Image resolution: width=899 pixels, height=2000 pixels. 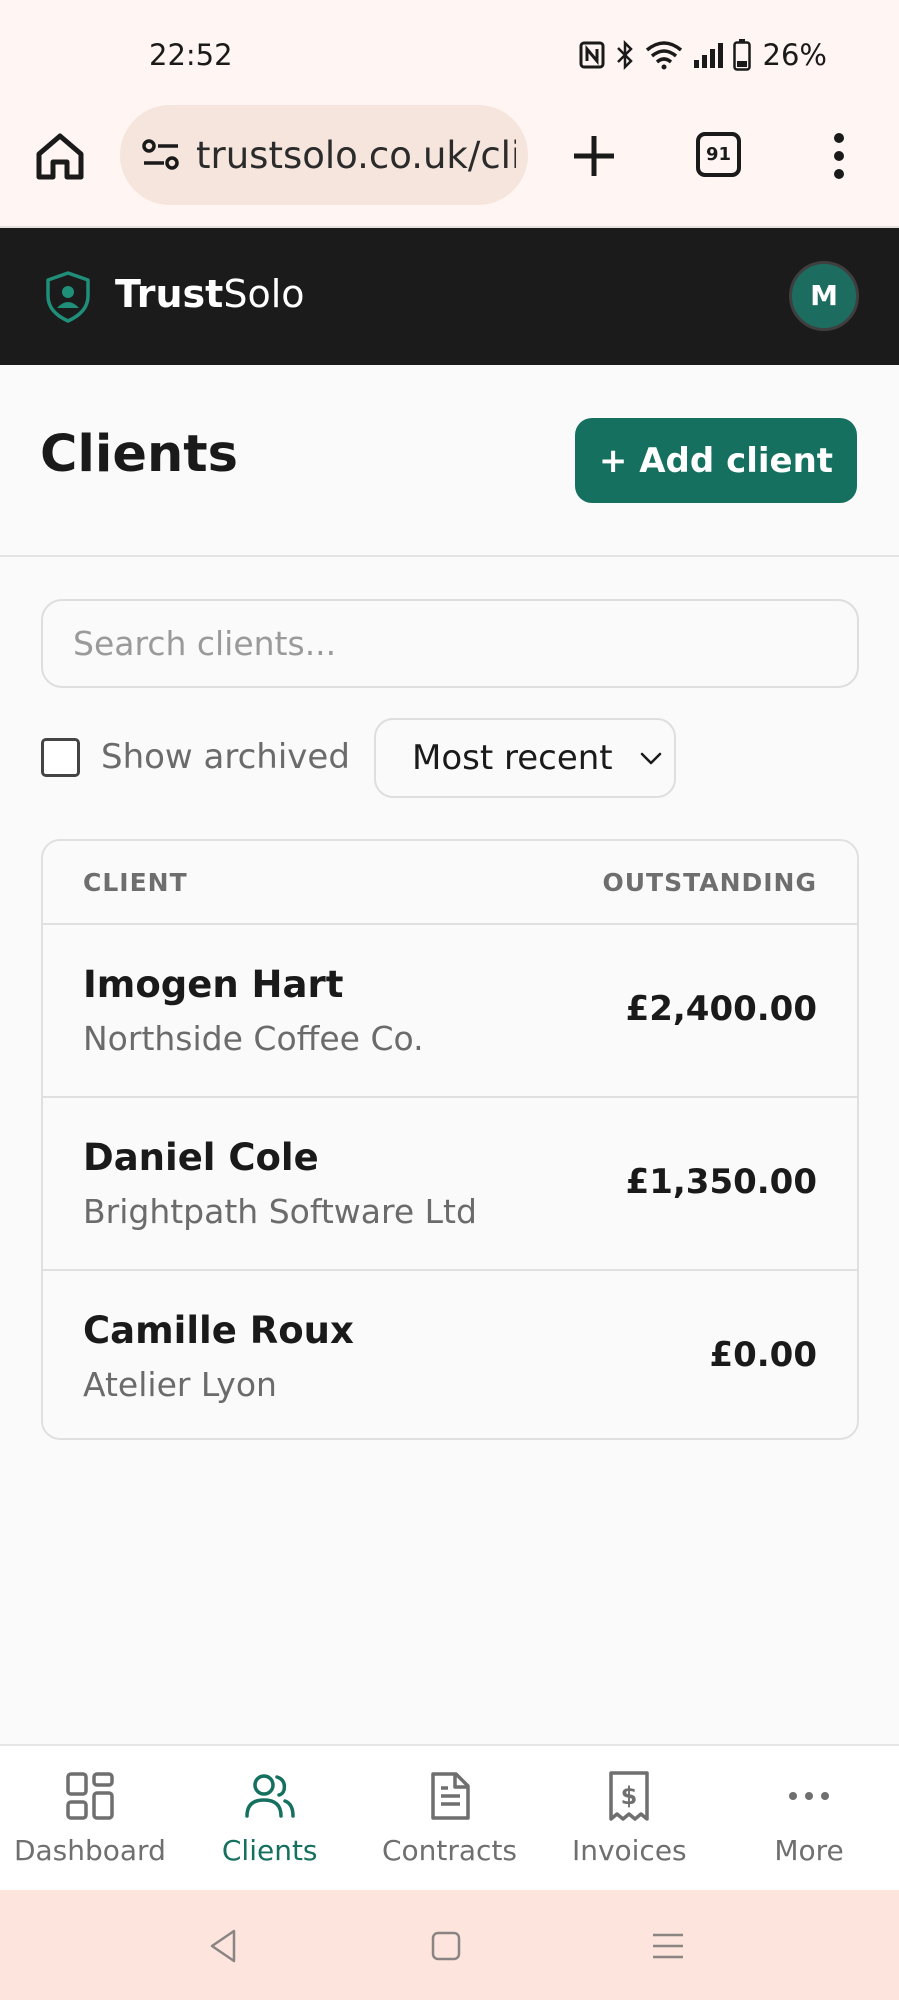 What do you see at coordinates (651, 758) in the screenshot?
I see `chevron-down-icon` at bounding box center [651, 758].